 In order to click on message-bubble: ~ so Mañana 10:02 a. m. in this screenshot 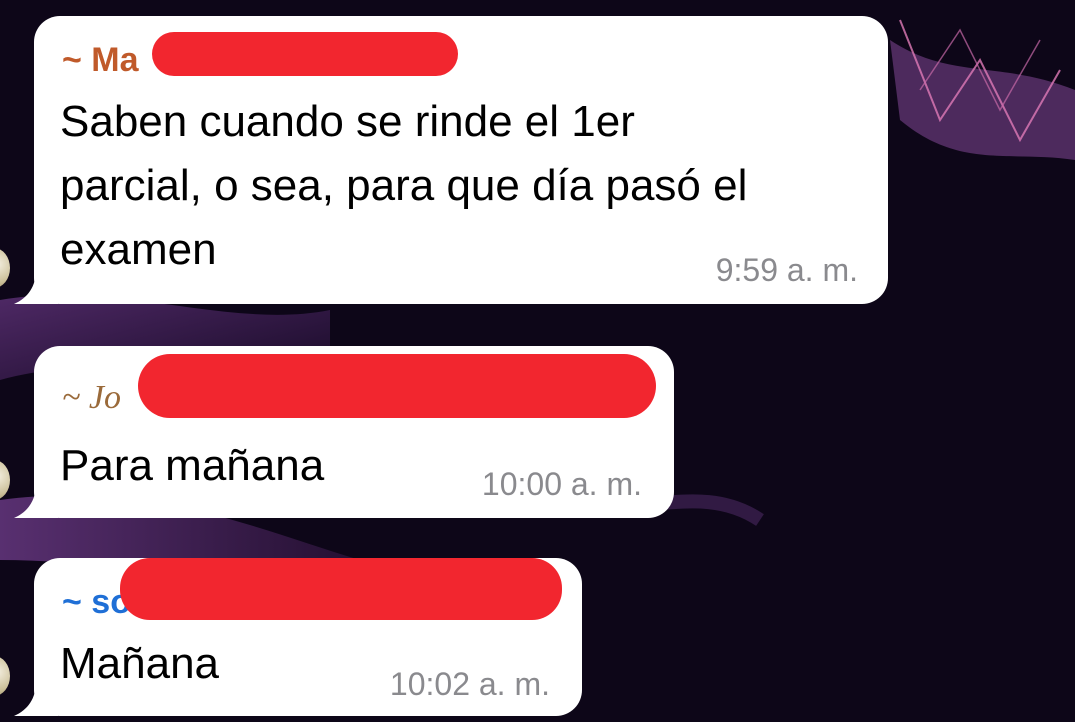, I will do `click(298, 637)`.